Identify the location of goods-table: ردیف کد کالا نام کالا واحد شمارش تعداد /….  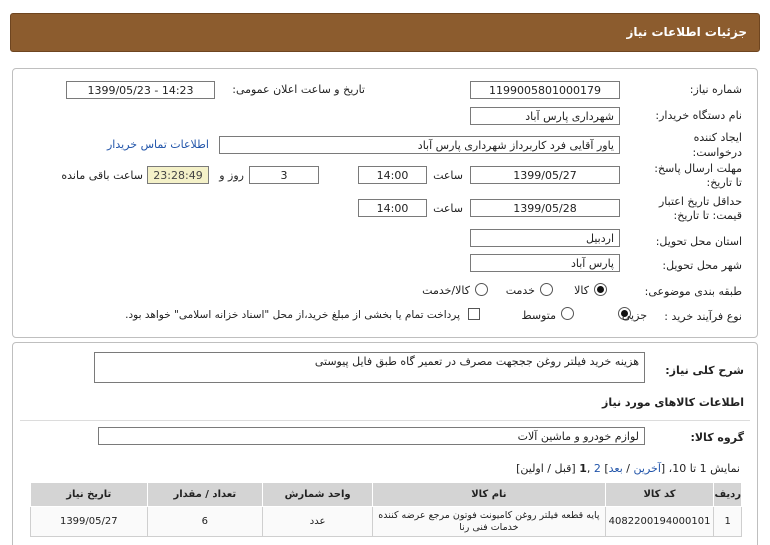
(386, 509).